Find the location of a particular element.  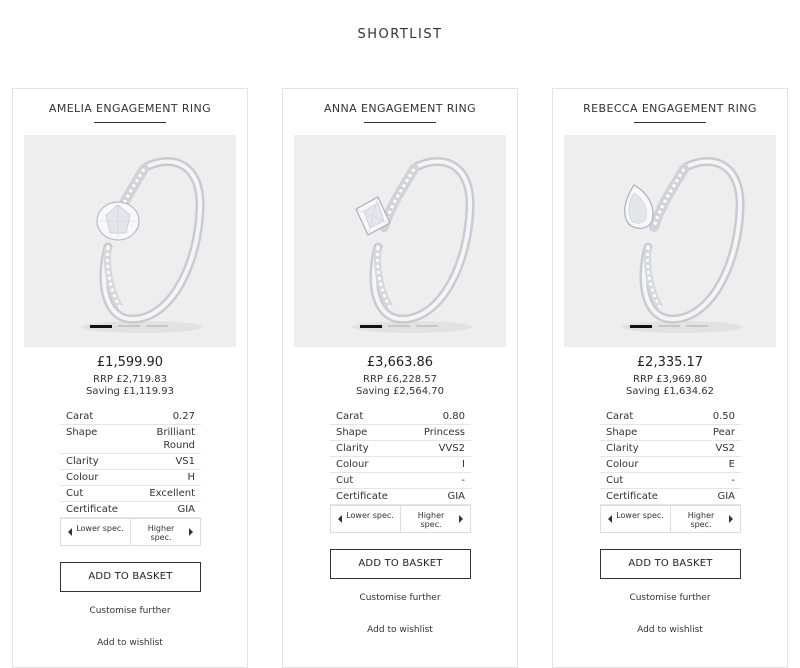

product-price: £2,335.17 is located at coordinates (670, 362).